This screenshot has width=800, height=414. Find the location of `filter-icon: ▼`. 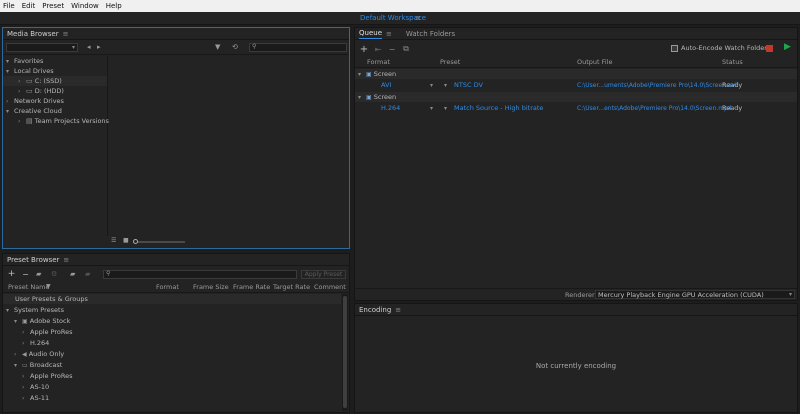

filter-icon: ▼ is located at coordinates (217, 47).